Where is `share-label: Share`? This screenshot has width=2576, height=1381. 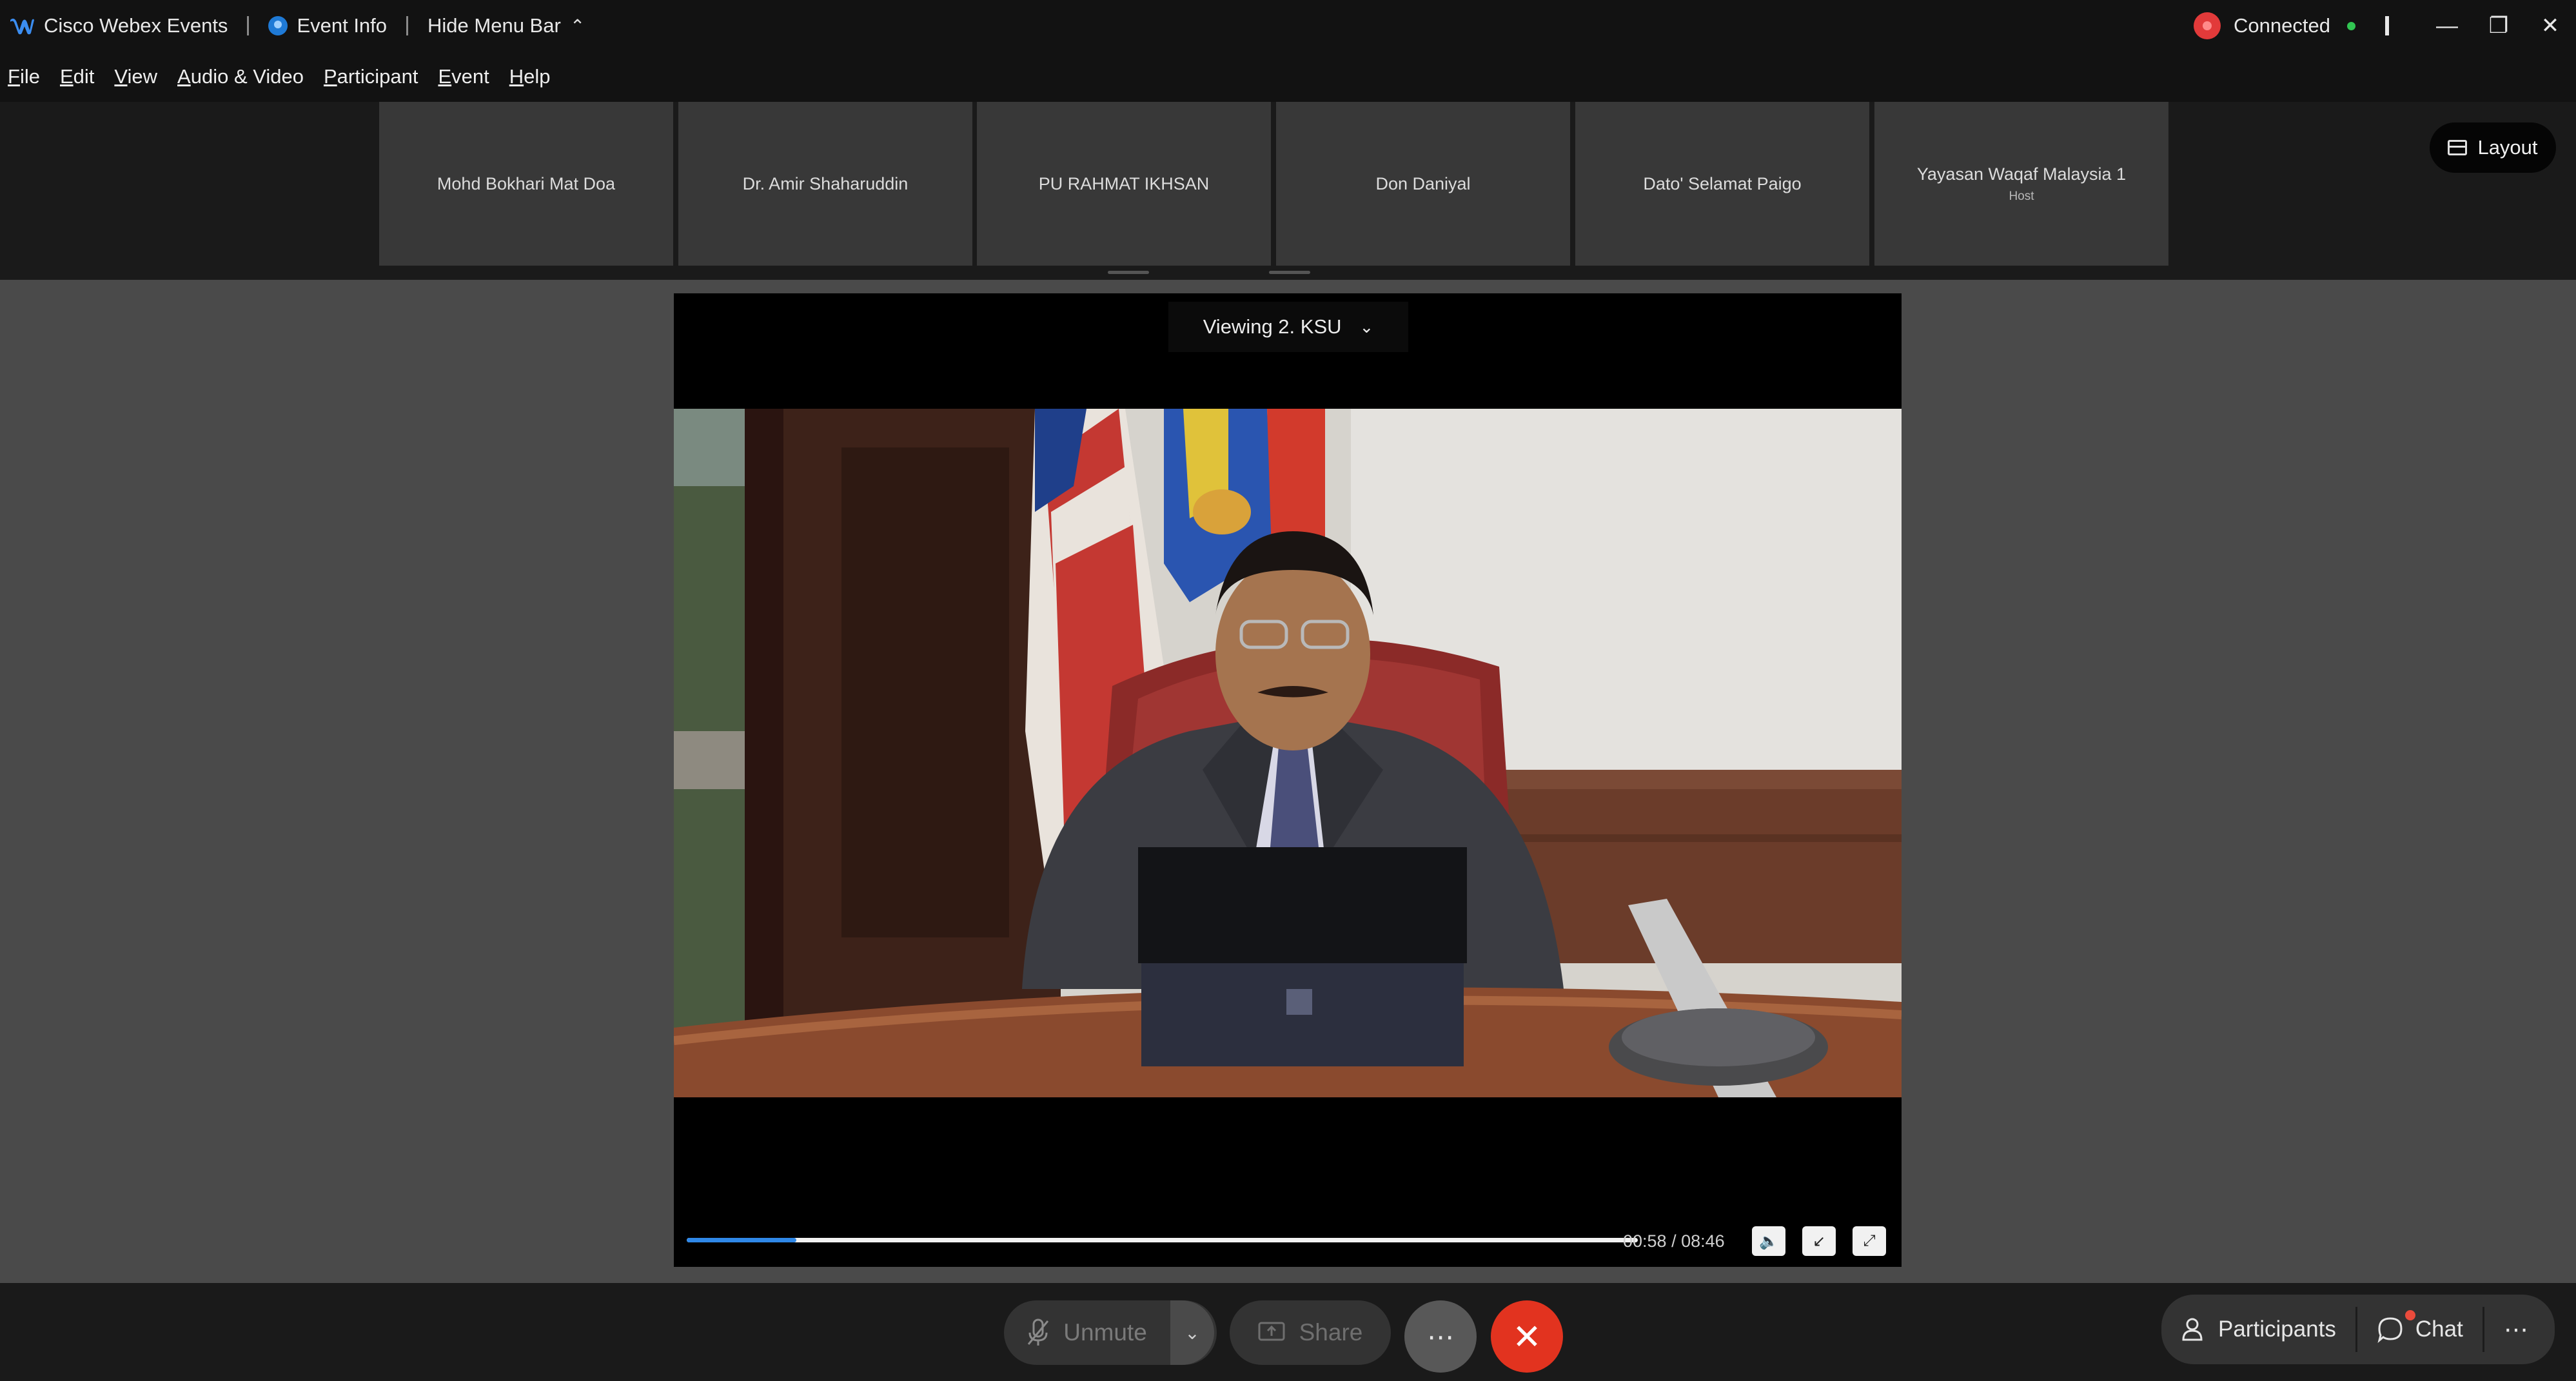 share-label: Share is located at coordinates (1331, 1332).